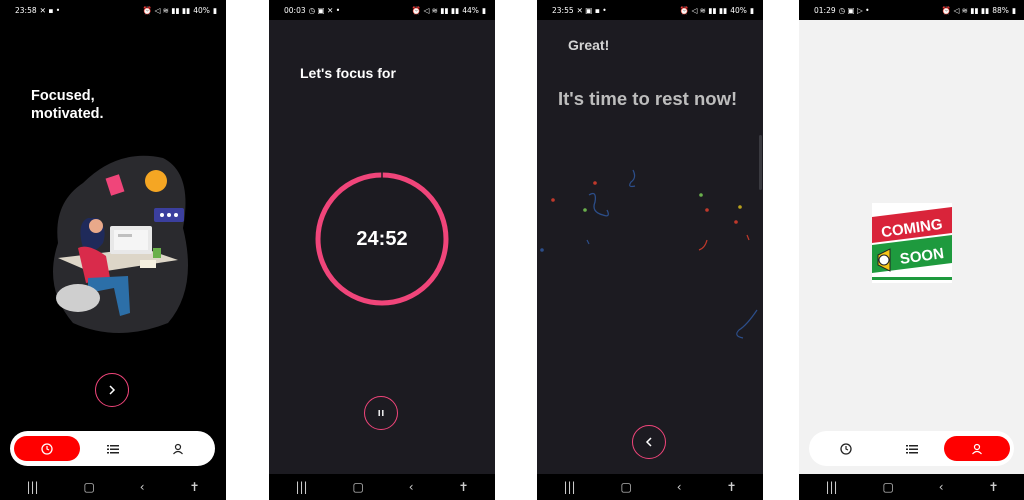  I want to click on battery-percent: 88%, so click(1000, 10).